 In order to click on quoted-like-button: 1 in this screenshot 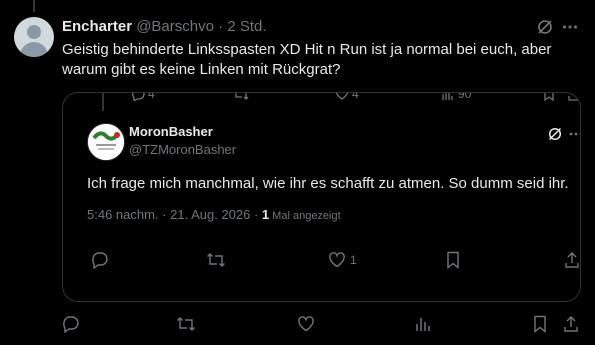, I will do `click(342, 260)`.